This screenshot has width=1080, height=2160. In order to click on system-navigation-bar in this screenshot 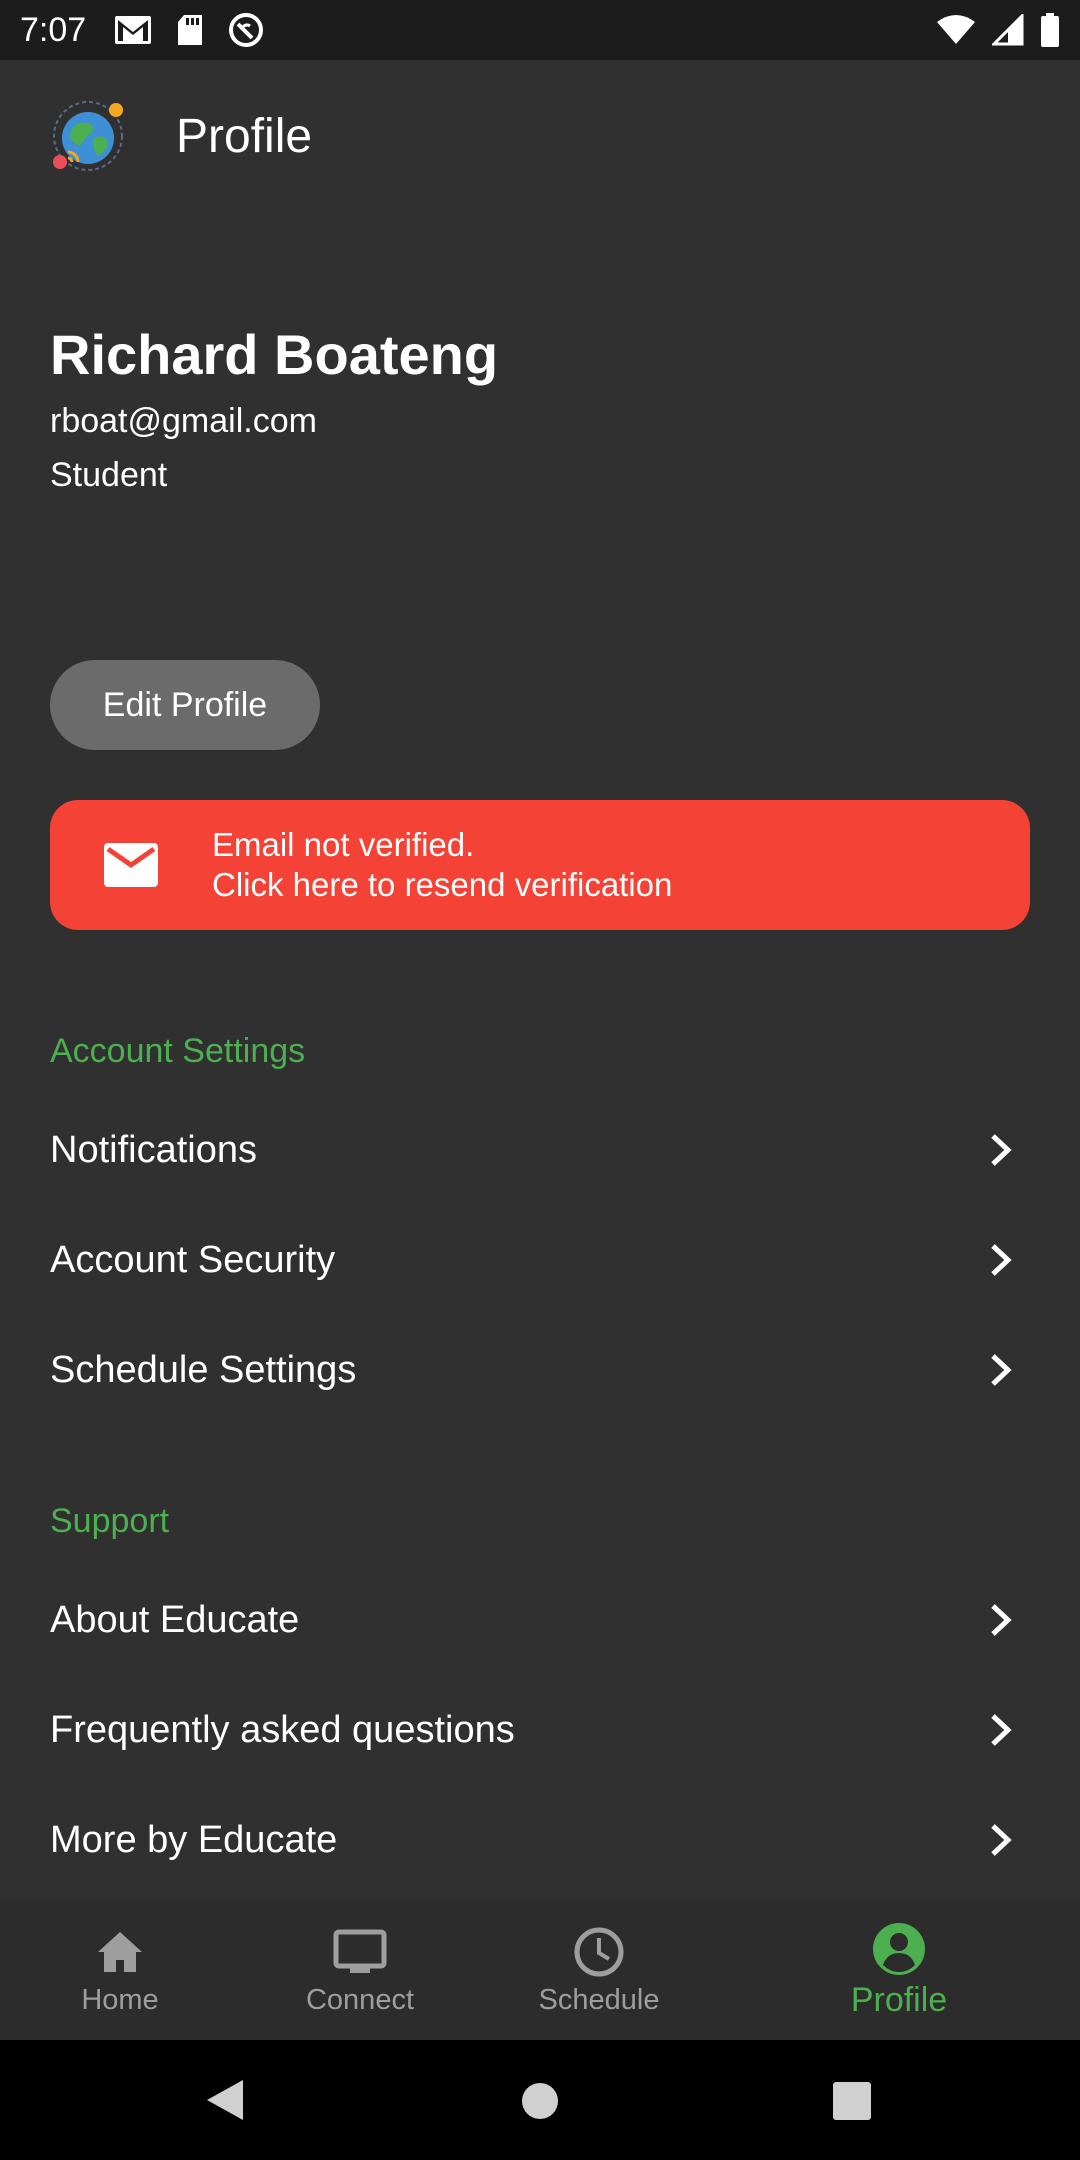, I will do `click(540, 2100)`.